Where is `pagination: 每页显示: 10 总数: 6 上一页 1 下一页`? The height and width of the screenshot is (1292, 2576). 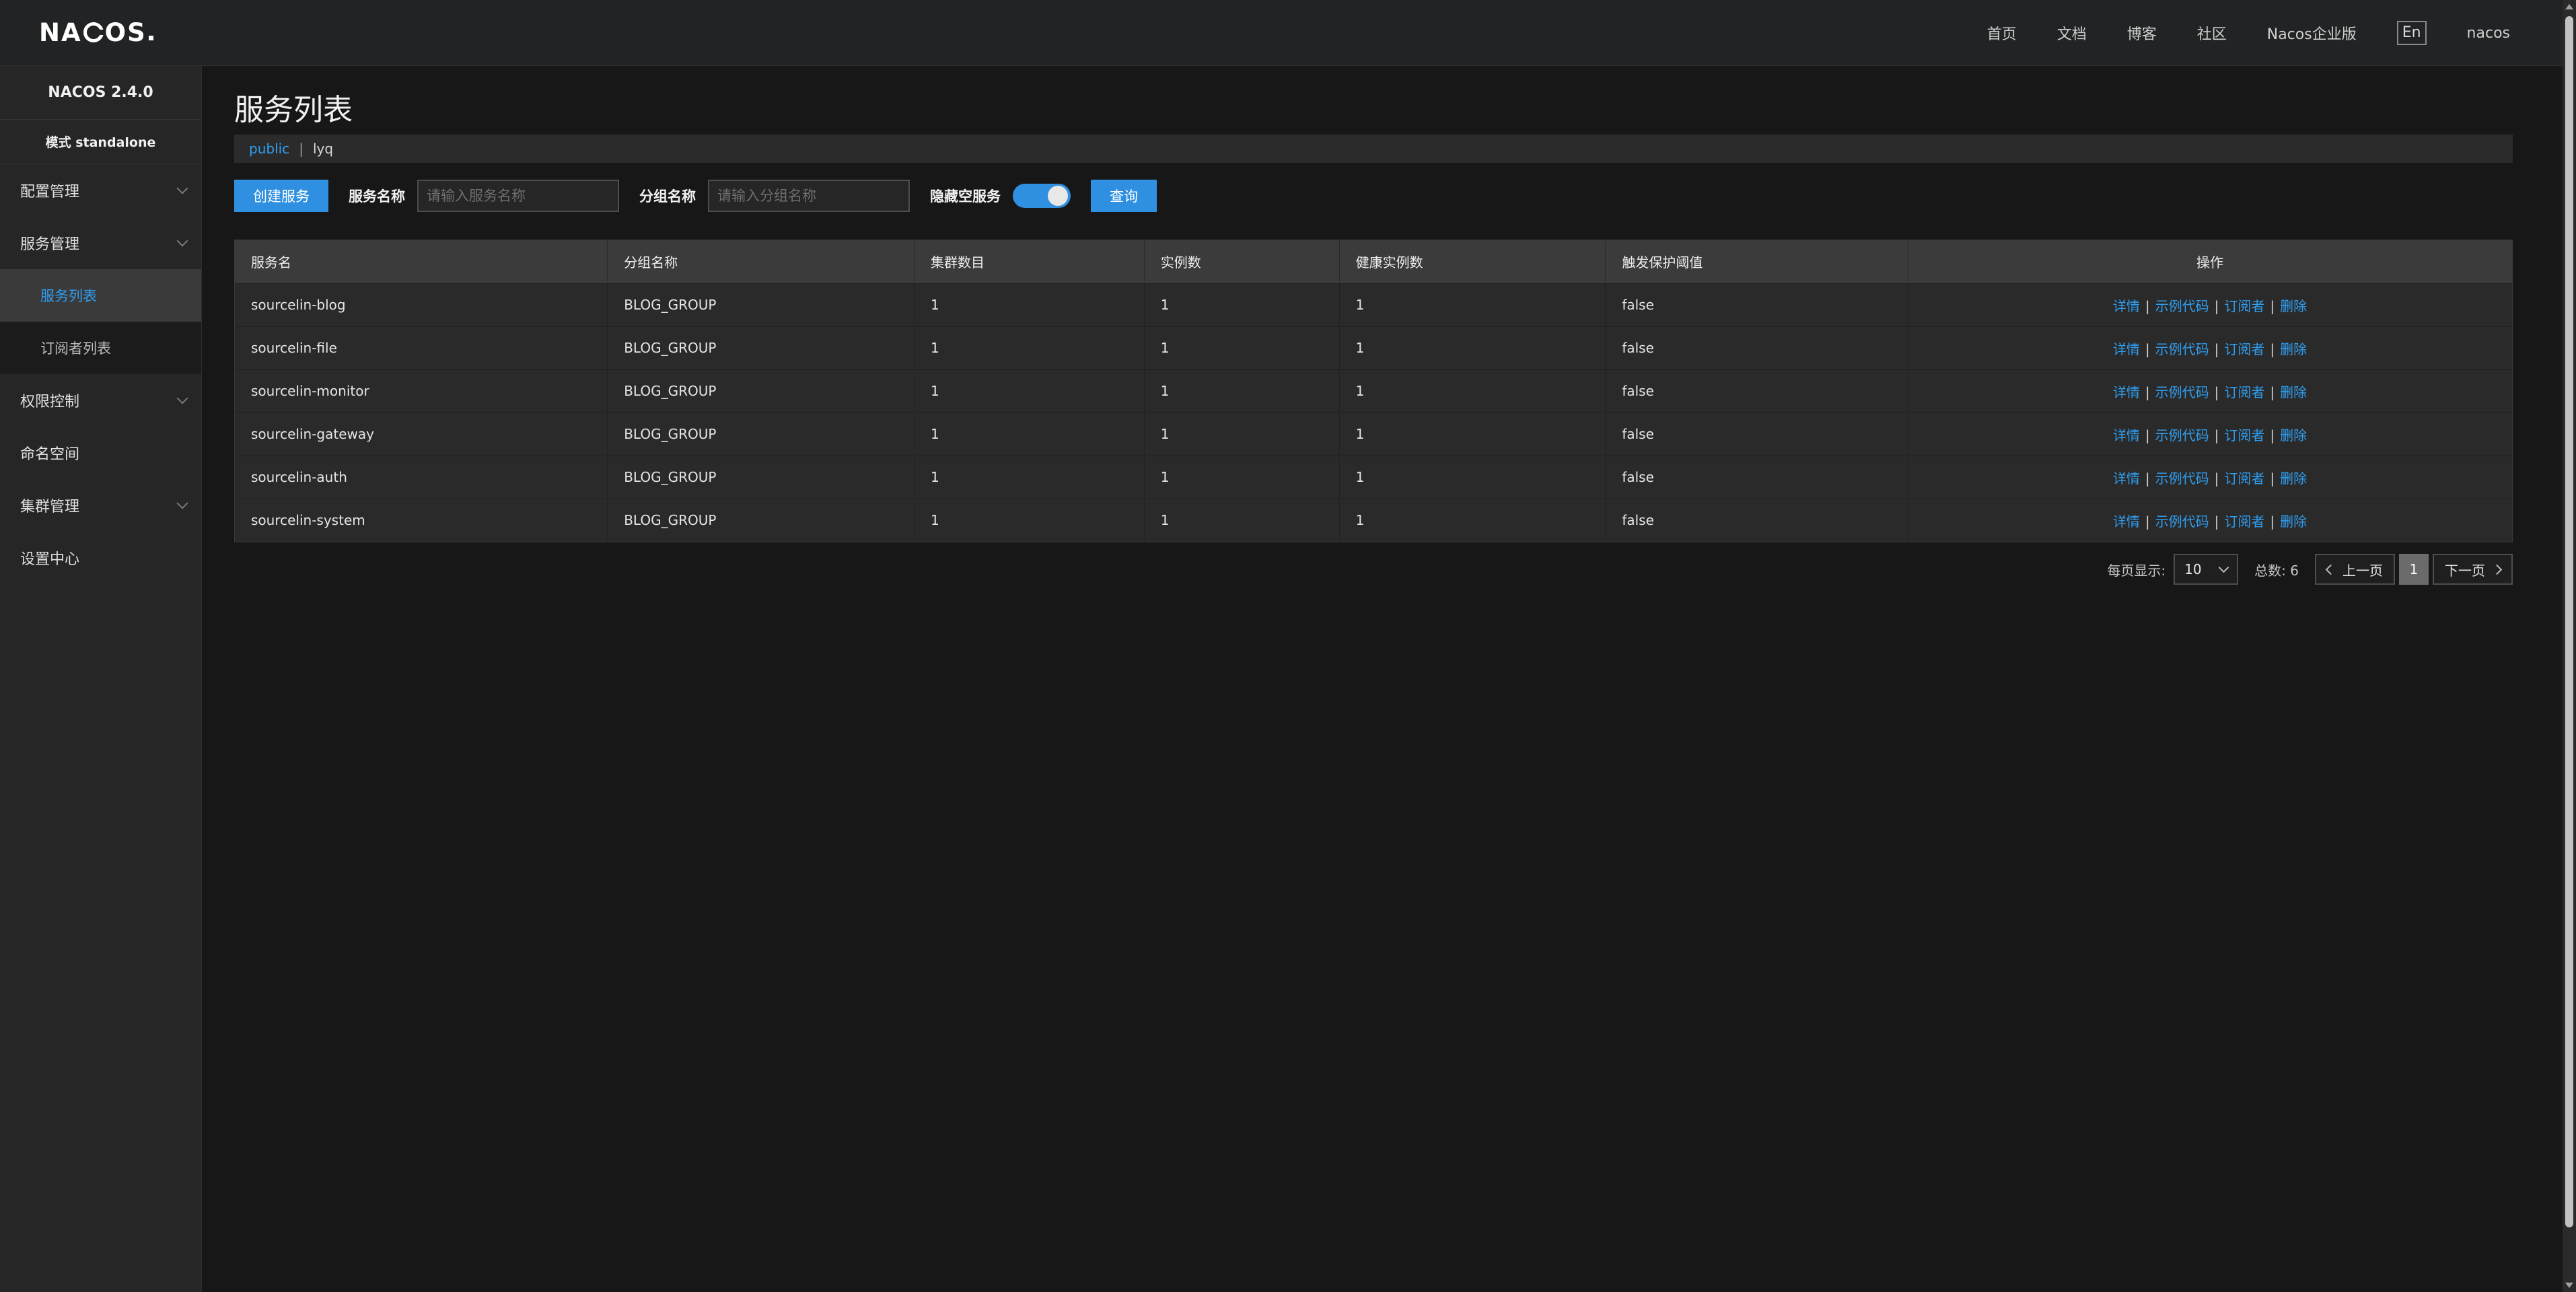 pagination: 每页显示: 10 总数: 6 上一页 1 下一页 is located at coordinates (1373, 569).